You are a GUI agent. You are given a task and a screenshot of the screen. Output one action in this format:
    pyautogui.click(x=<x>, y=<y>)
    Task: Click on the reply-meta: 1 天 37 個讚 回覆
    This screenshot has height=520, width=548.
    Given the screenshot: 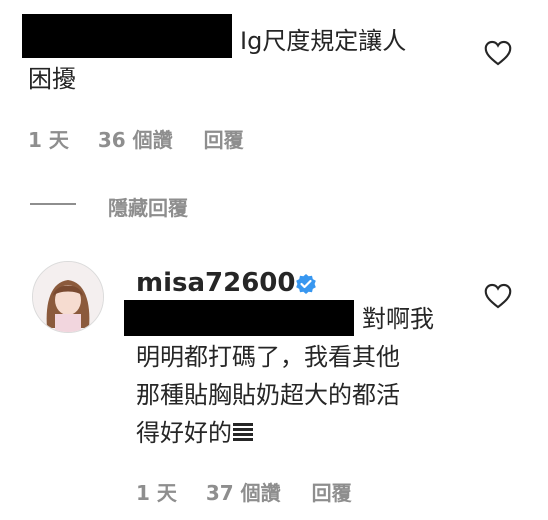 What is the action you would take?
    pyautogui.click(x=244, y=491)
    